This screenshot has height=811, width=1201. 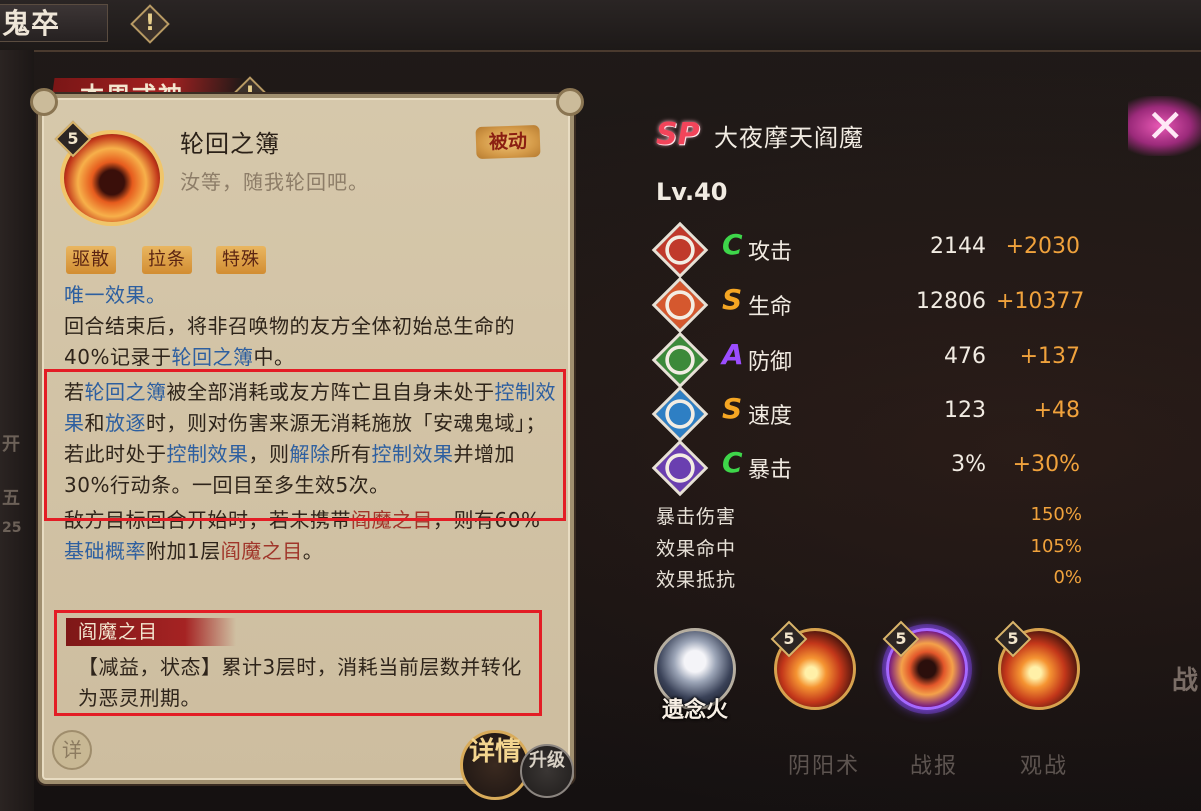 What do you see at coordinates (54, 23) in the screenshot?
I see `page-title: 鬼卒` at bounding box center [54, 23].